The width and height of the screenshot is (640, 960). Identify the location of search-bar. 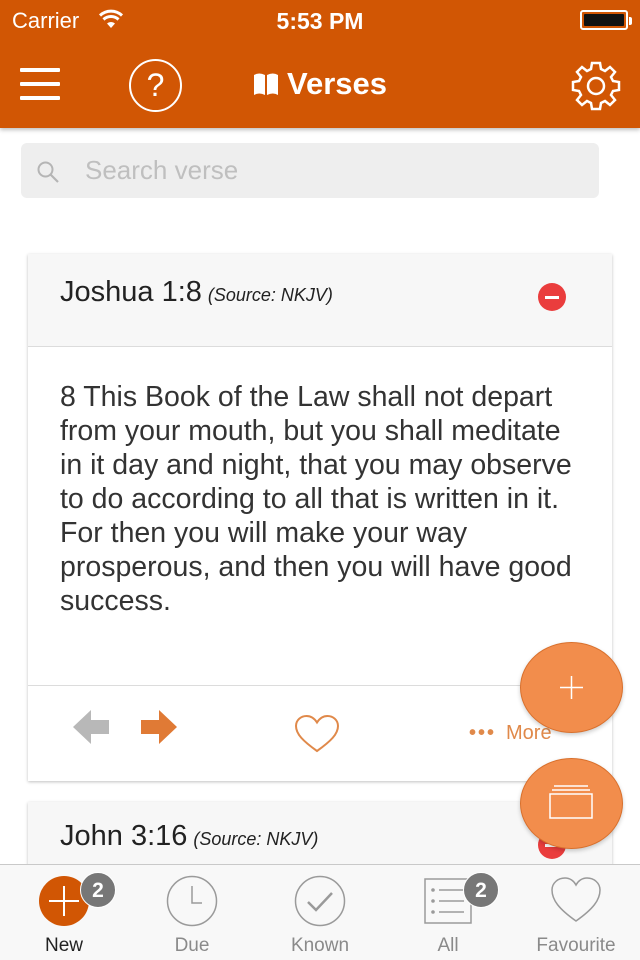
(310, 170).